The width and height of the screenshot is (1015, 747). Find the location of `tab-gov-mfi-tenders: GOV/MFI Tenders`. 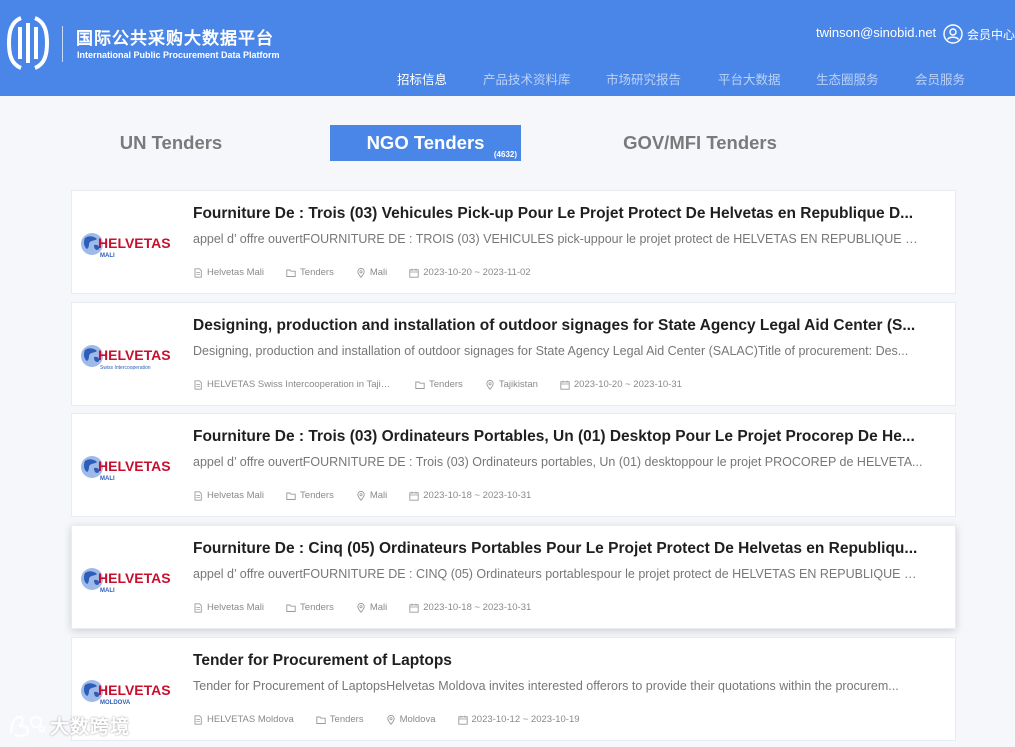

tab-gov-mfi-tenders: GOV/MFI Tenders is located at coordinates (700, 143).